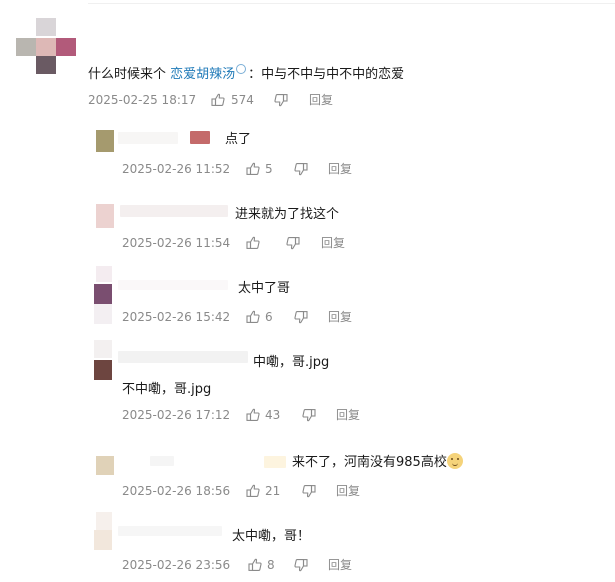 The image size is (615, 582). I want to click on timestamp: 2025-02-25 18:17, so click(142, 100).